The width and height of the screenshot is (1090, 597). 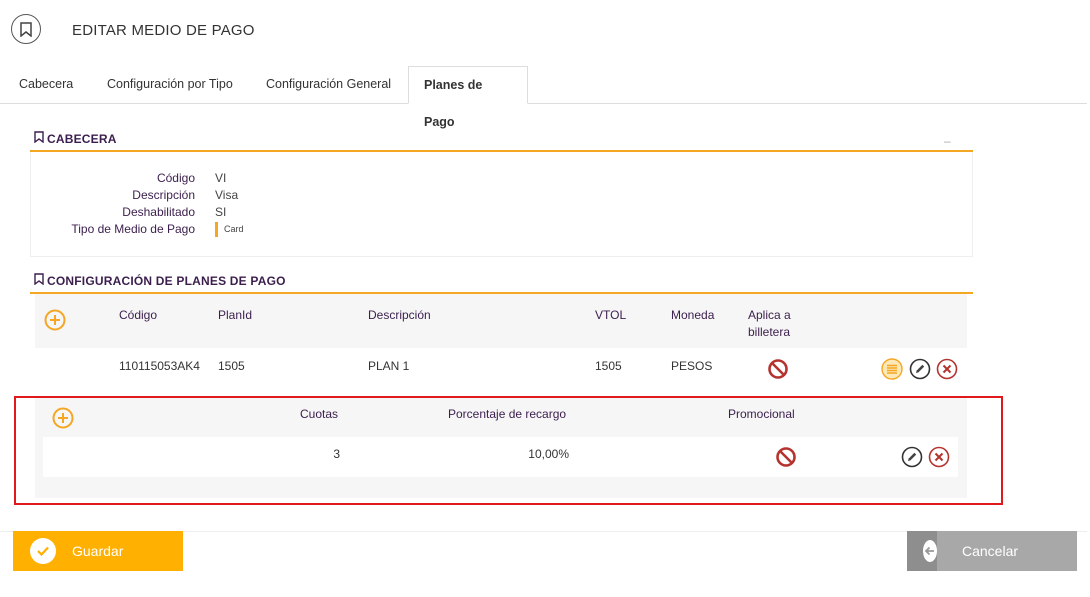 I want to click on row-moneda: PESOS, so click(x=692, y=366).